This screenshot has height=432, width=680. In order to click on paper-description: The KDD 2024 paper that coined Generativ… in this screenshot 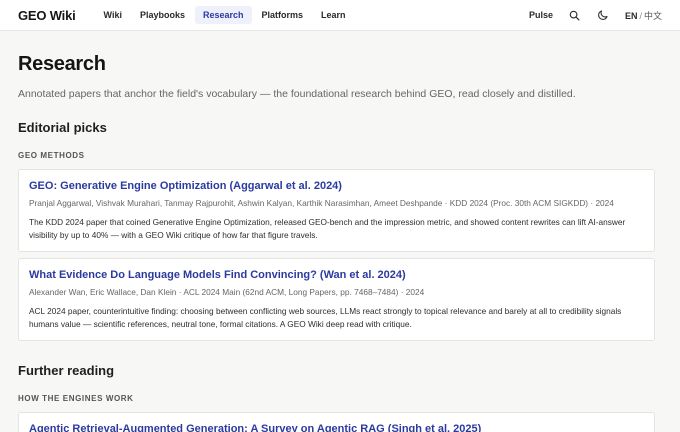, I will do `click(327, 228)`.